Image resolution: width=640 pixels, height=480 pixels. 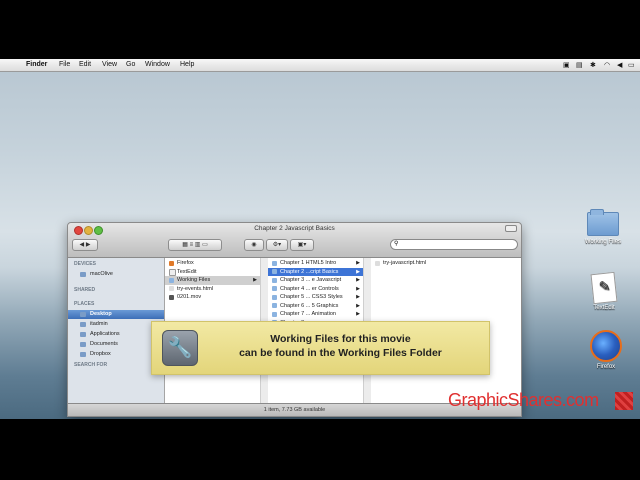 What do you see at coordinates (83, 334) in the screenshot?
I see `applications-icon` at bounding box center [83, 334].